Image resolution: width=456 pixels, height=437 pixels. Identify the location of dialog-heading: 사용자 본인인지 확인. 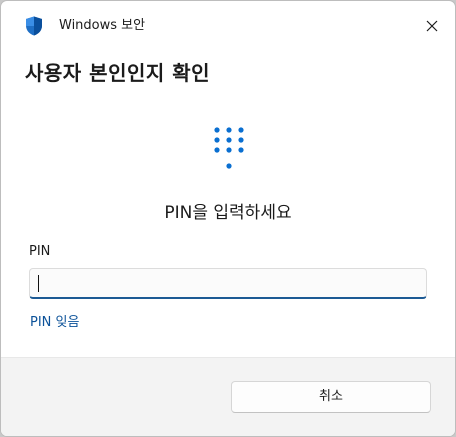
(118, 73).